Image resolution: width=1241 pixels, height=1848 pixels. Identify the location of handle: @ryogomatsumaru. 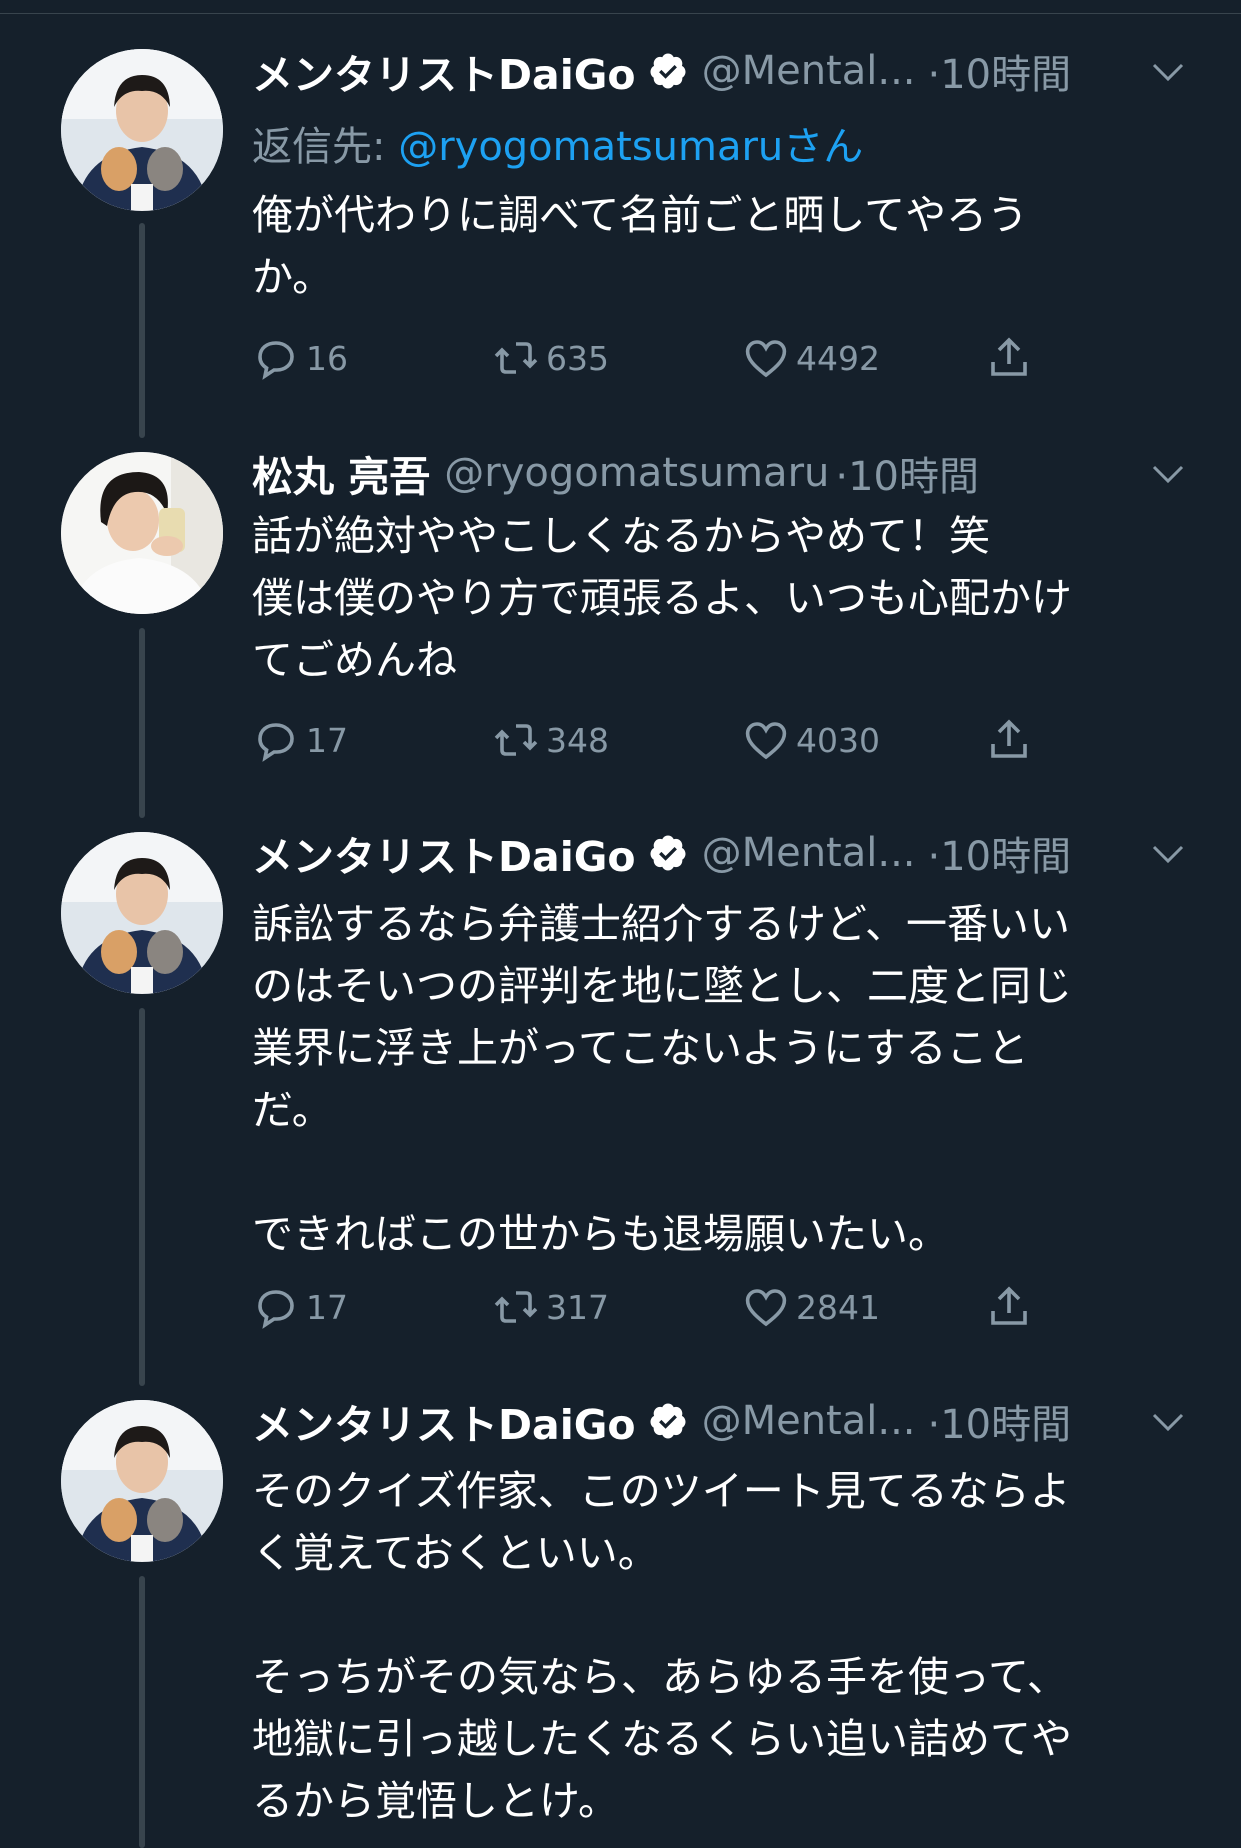
(636, 473).